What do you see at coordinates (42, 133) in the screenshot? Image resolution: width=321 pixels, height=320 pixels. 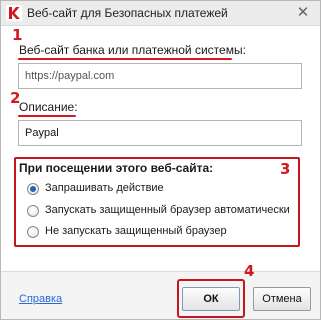 I see `description-input-value: Paypal` at bounding box center [42, 133].